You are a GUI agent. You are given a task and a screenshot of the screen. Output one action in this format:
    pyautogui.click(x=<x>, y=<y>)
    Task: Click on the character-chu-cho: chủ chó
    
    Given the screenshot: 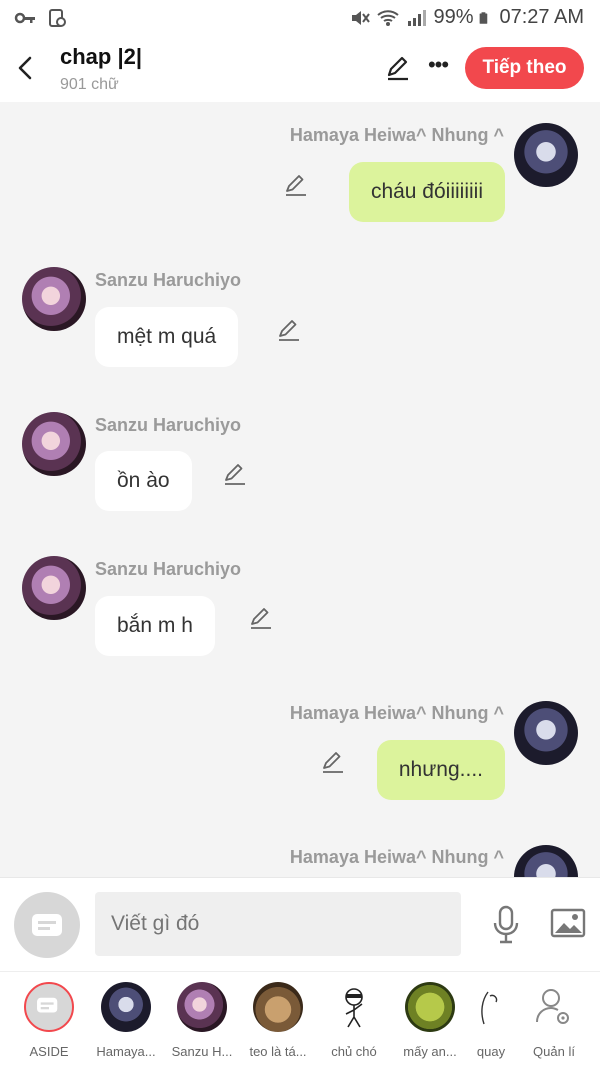 What is the action you would take?
    pyautogui.click(x=354, y=1020)
    